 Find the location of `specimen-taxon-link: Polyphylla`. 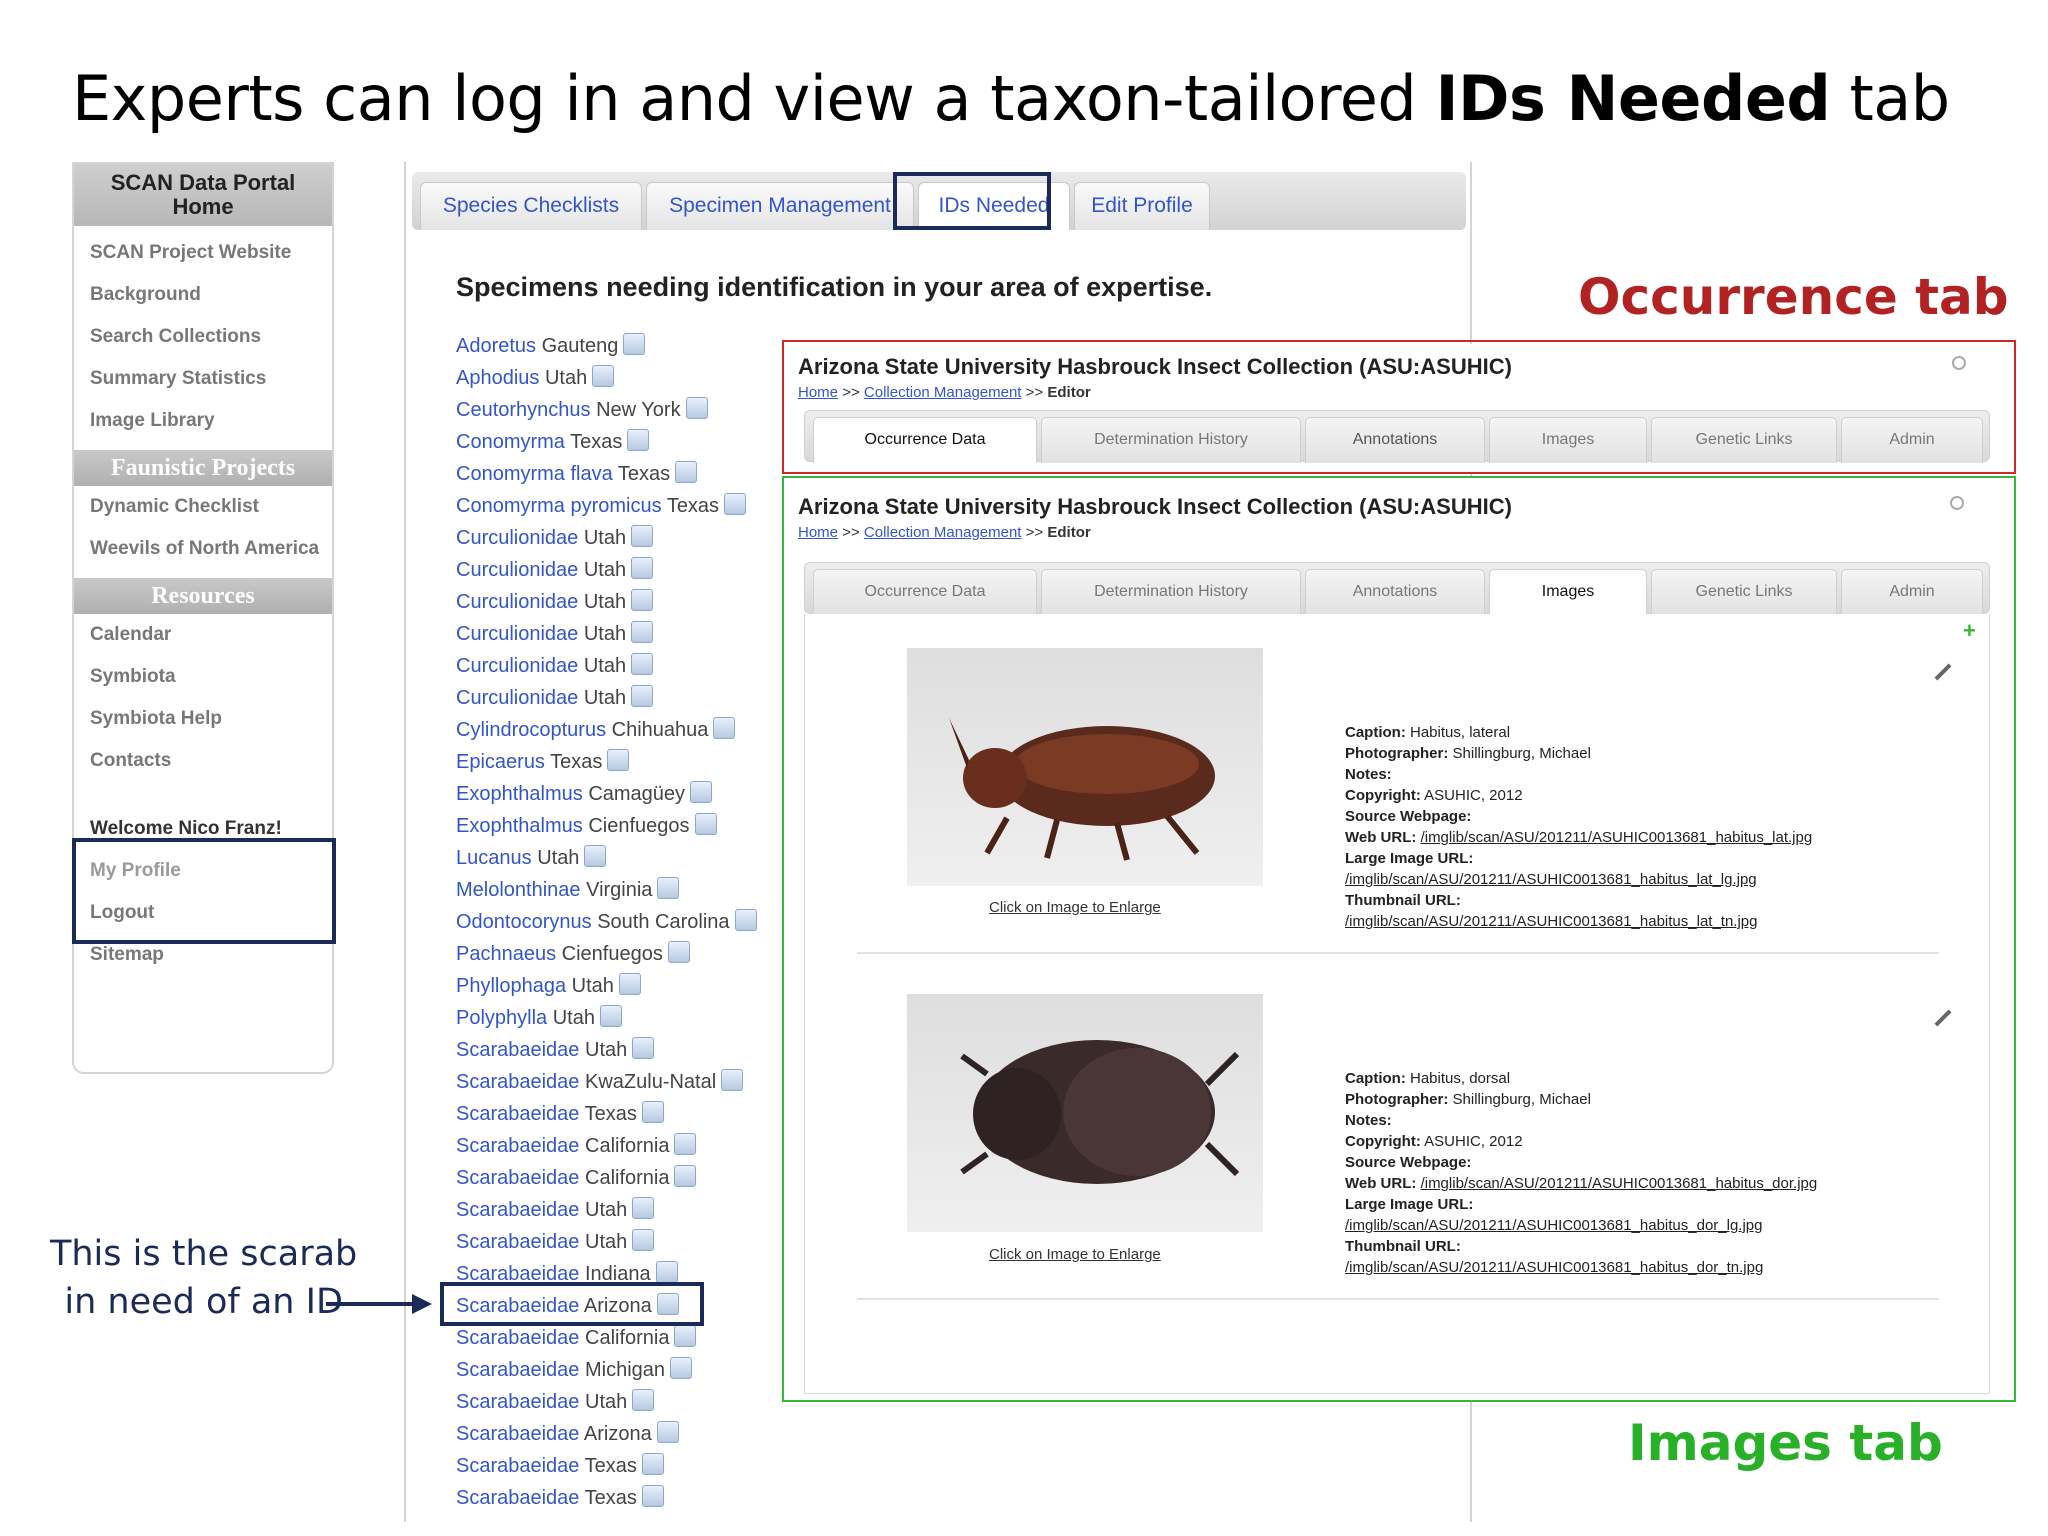

specimen-taxon-link: Polyphylla is located at coordinates (501, 1018).